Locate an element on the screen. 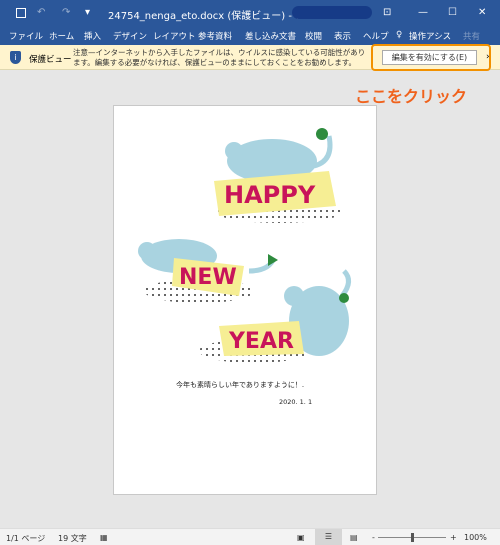 The width and height of the screenshot is (500, 545). read-mode-icon: ▣ is located at coordinates (301, 537).